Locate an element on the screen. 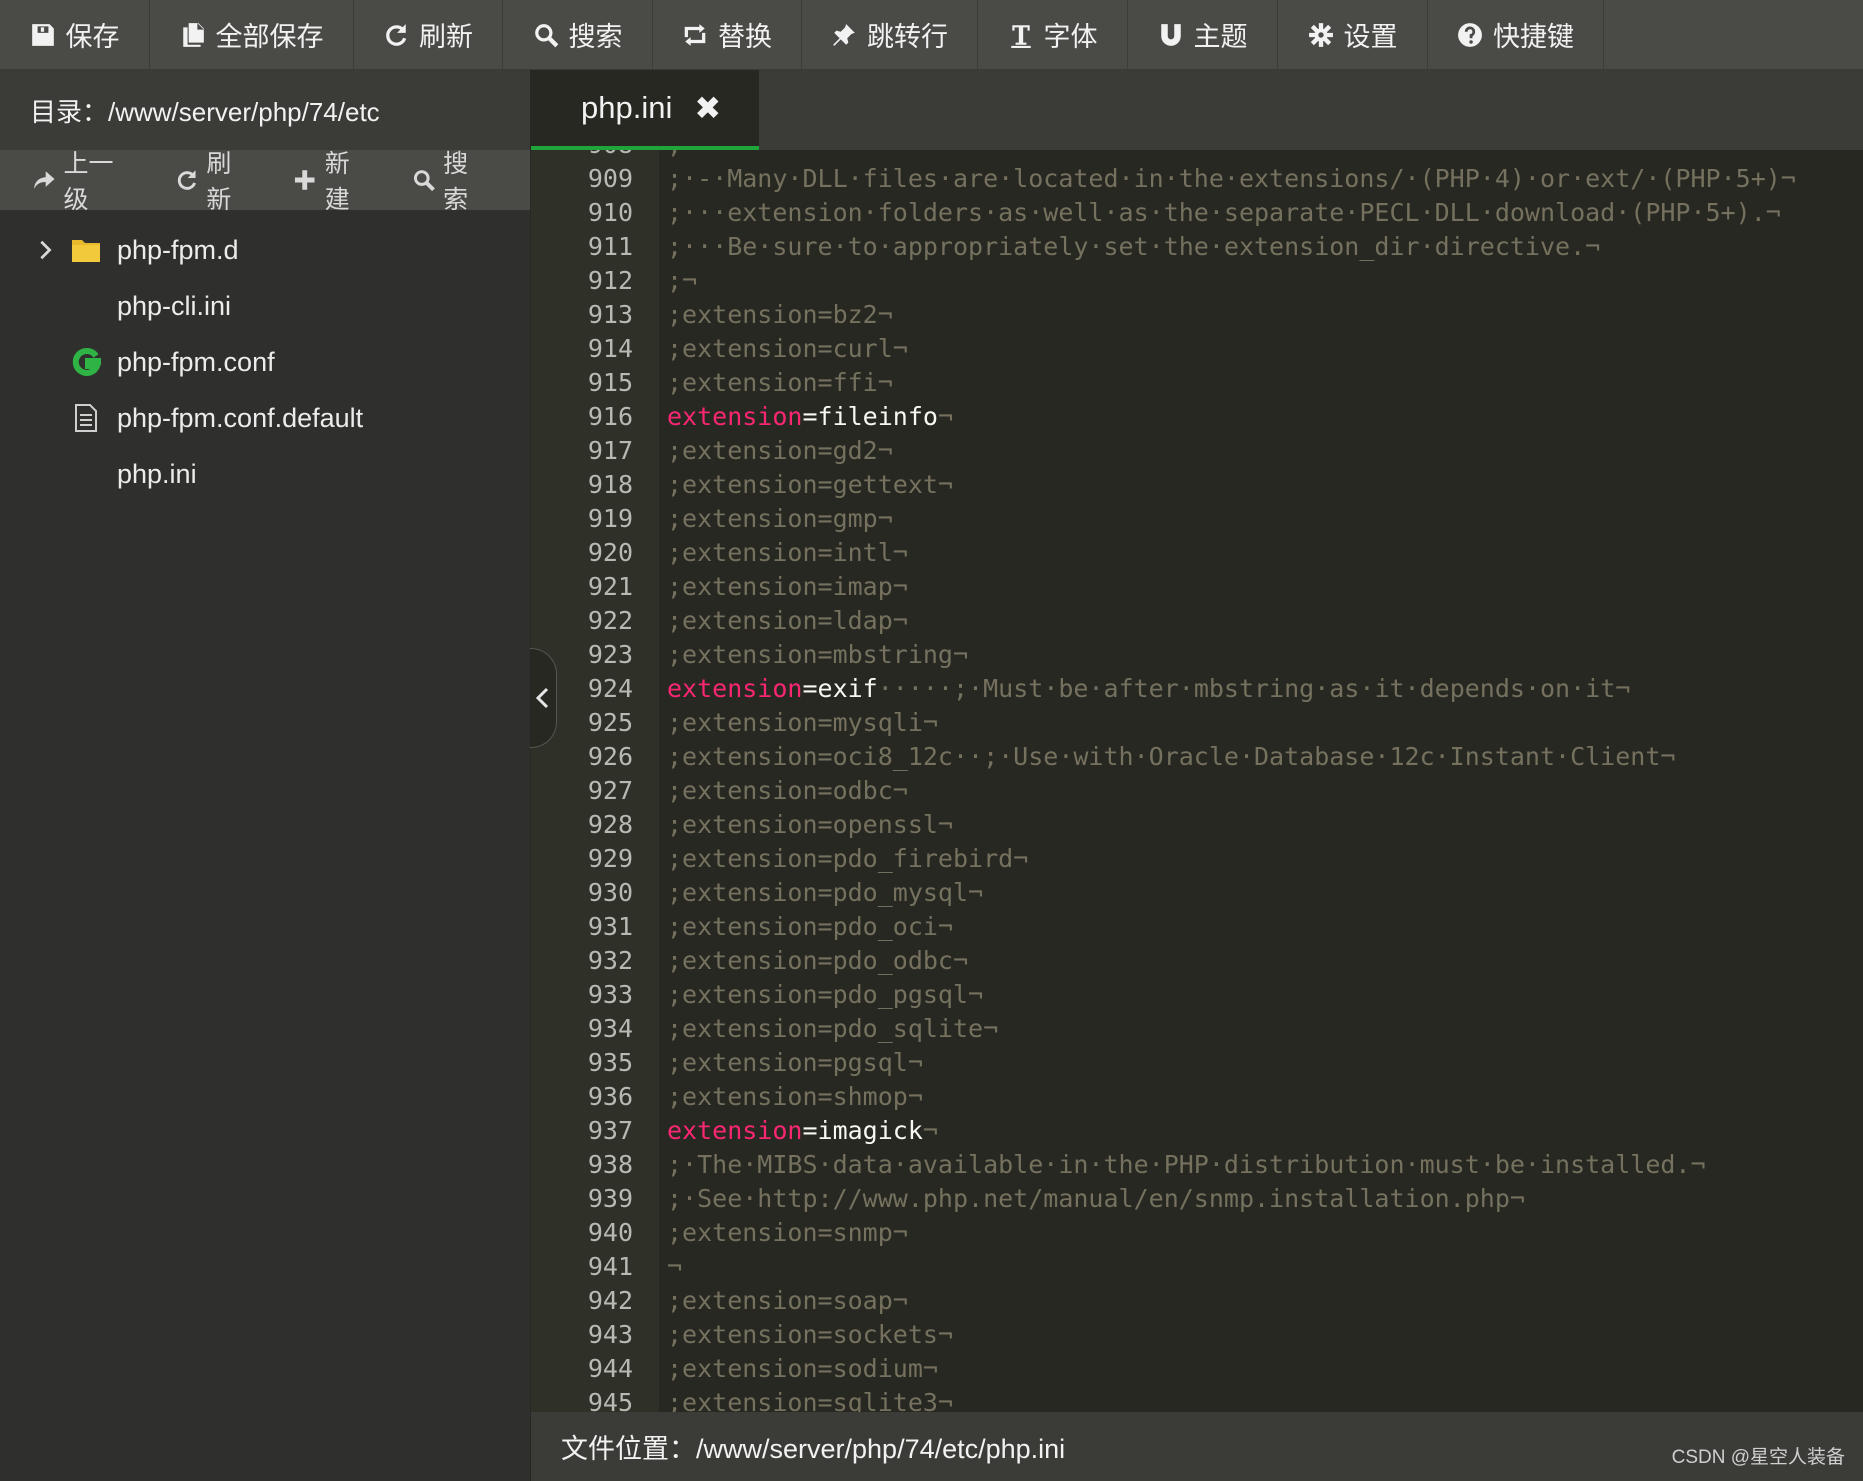  parent-directory-label: 上一级 is located at coordinates (88, 182).